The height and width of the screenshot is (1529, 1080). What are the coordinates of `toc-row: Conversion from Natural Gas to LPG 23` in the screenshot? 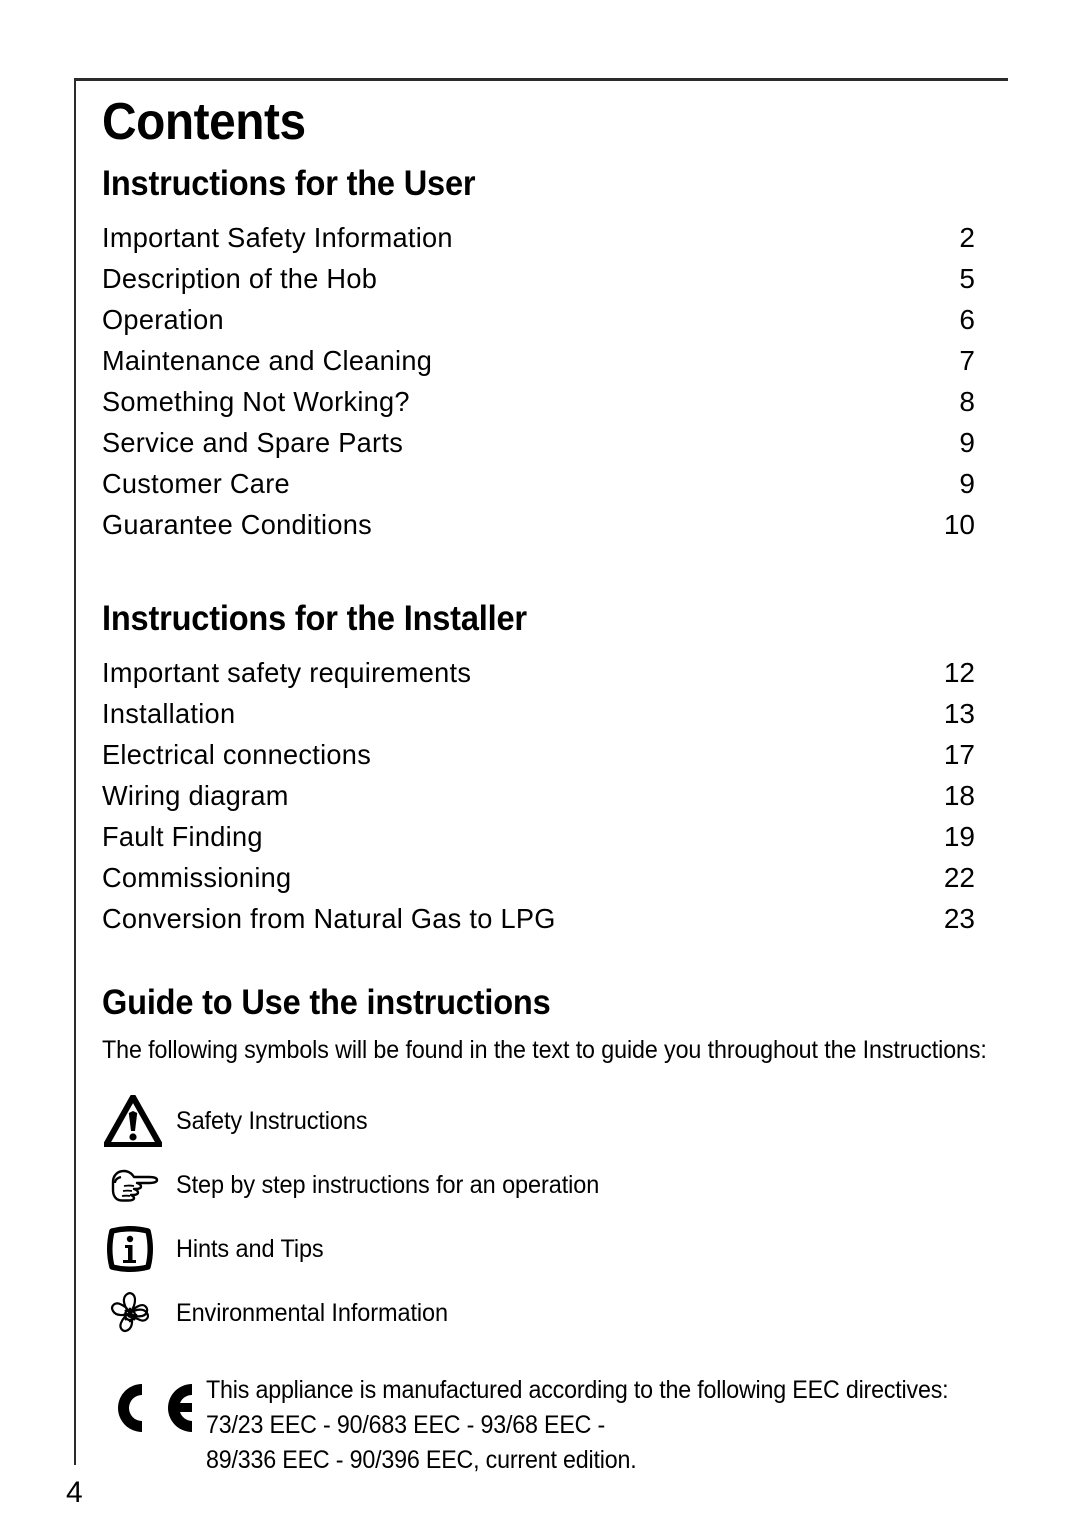 It's located at (540, 918).